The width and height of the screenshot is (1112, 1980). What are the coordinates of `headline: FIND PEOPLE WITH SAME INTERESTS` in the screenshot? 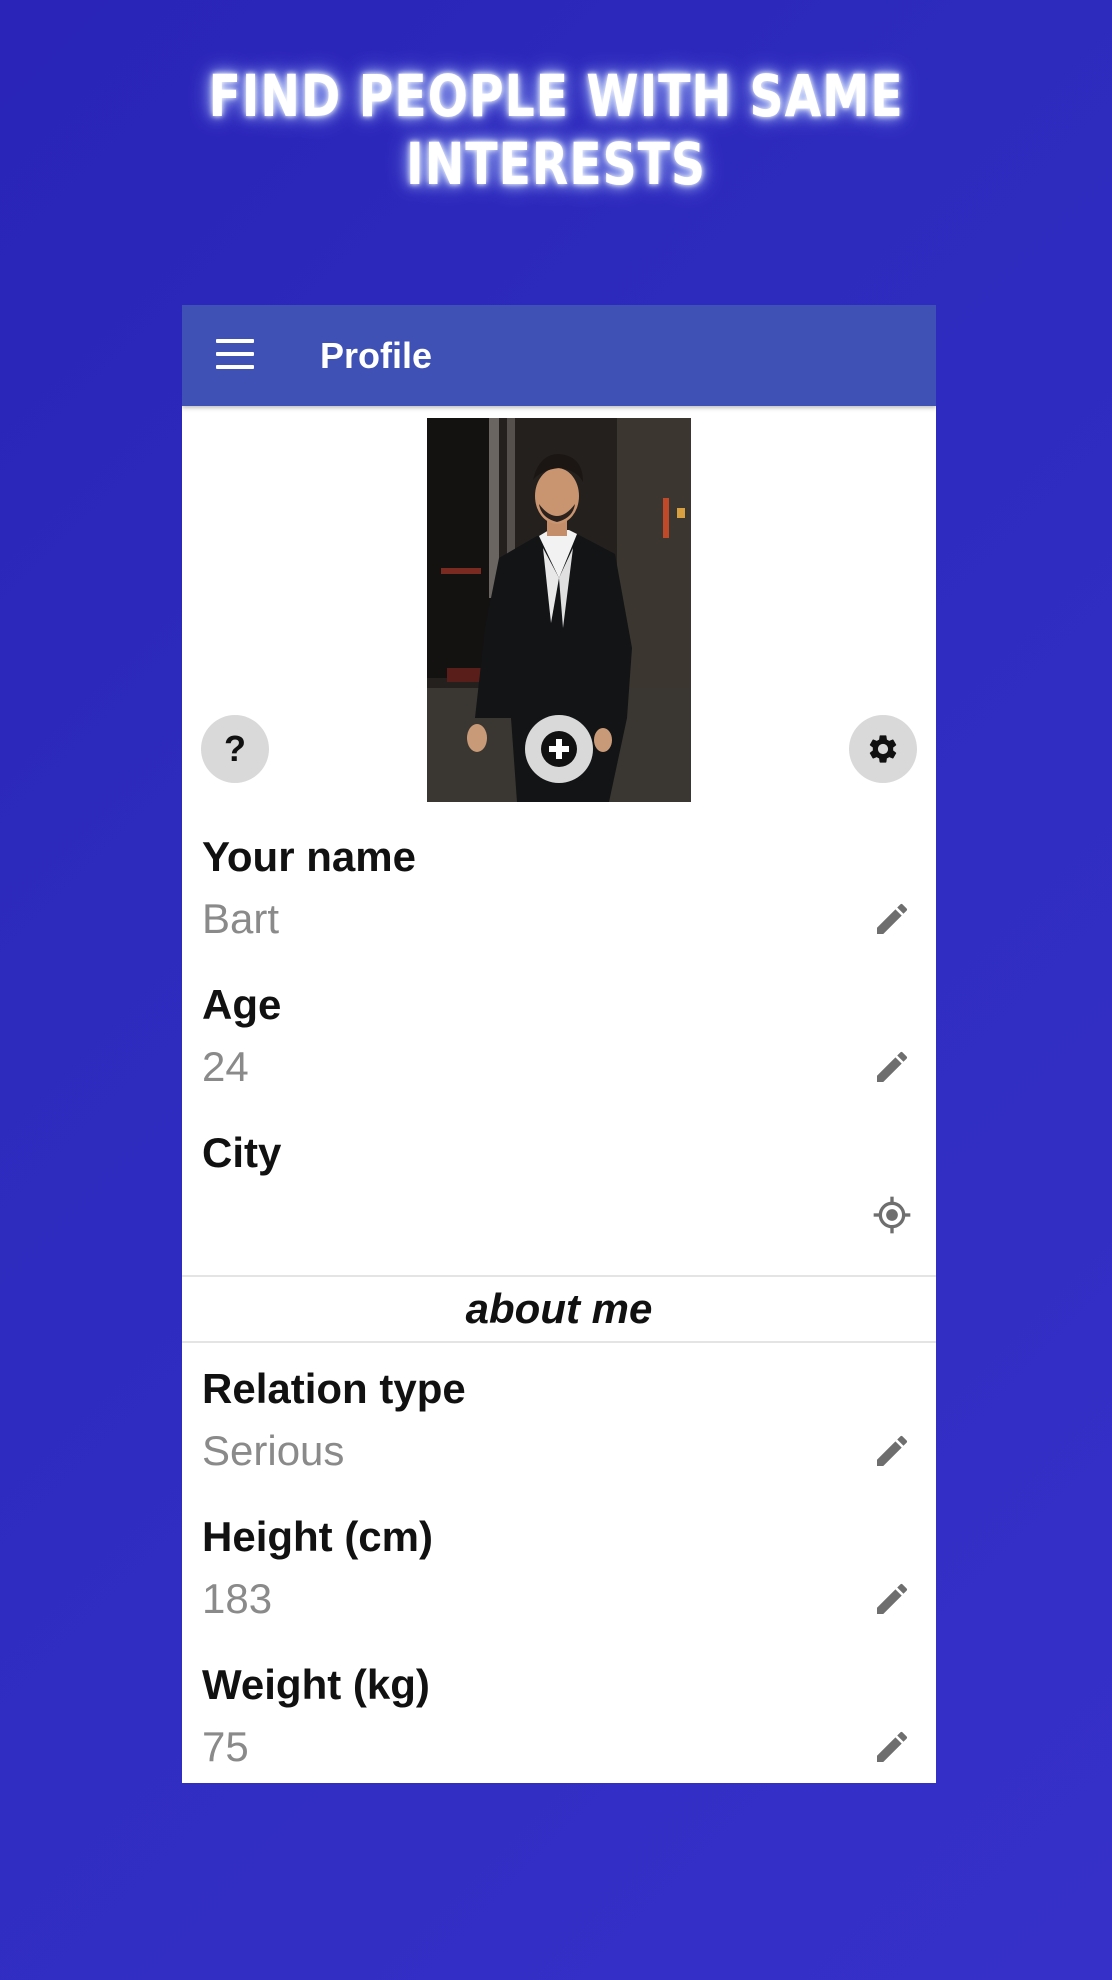 It's located at (556, 130).